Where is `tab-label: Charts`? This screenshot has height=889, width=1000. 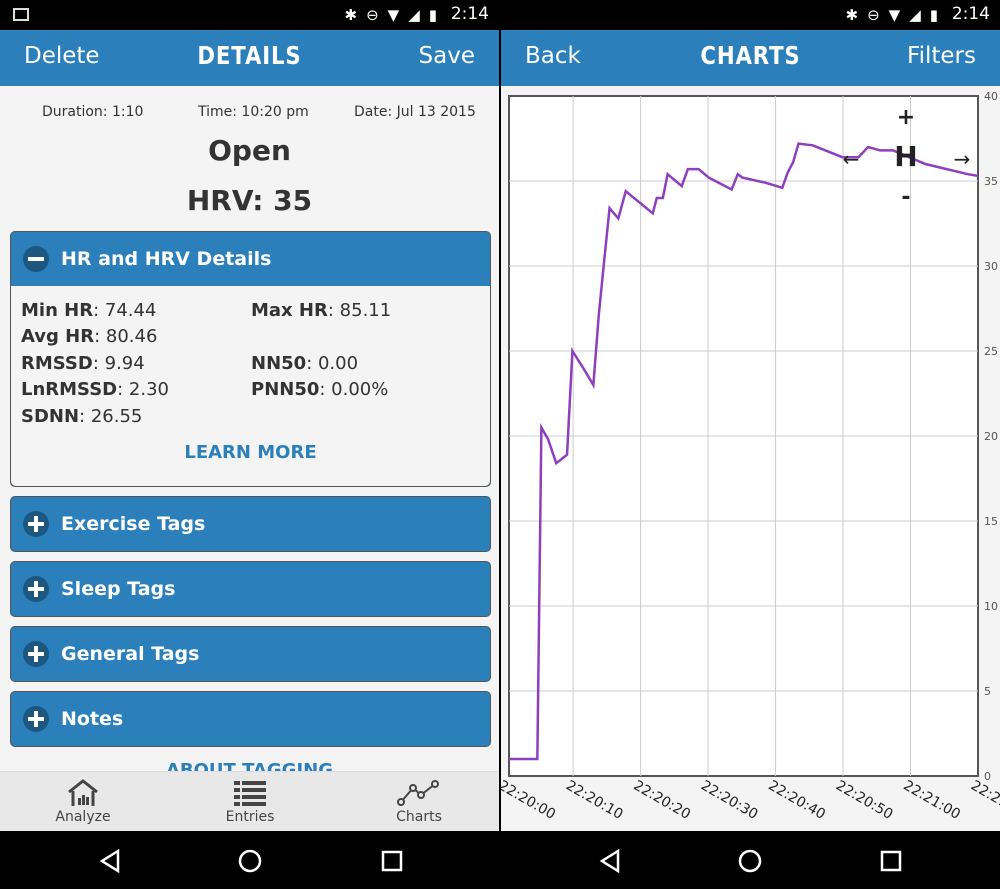 tab-label: Charts is located at coordinates (419, 817).